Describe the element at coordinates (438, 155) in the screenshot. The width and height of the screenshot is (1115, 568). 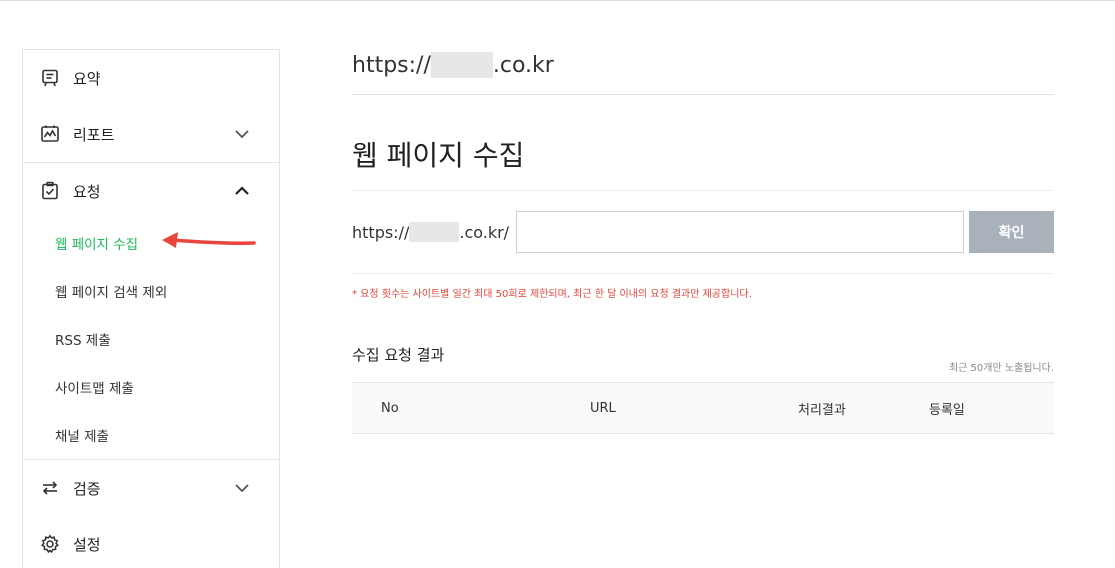
I see `page-title: 웹 페이지 수집` at that location.